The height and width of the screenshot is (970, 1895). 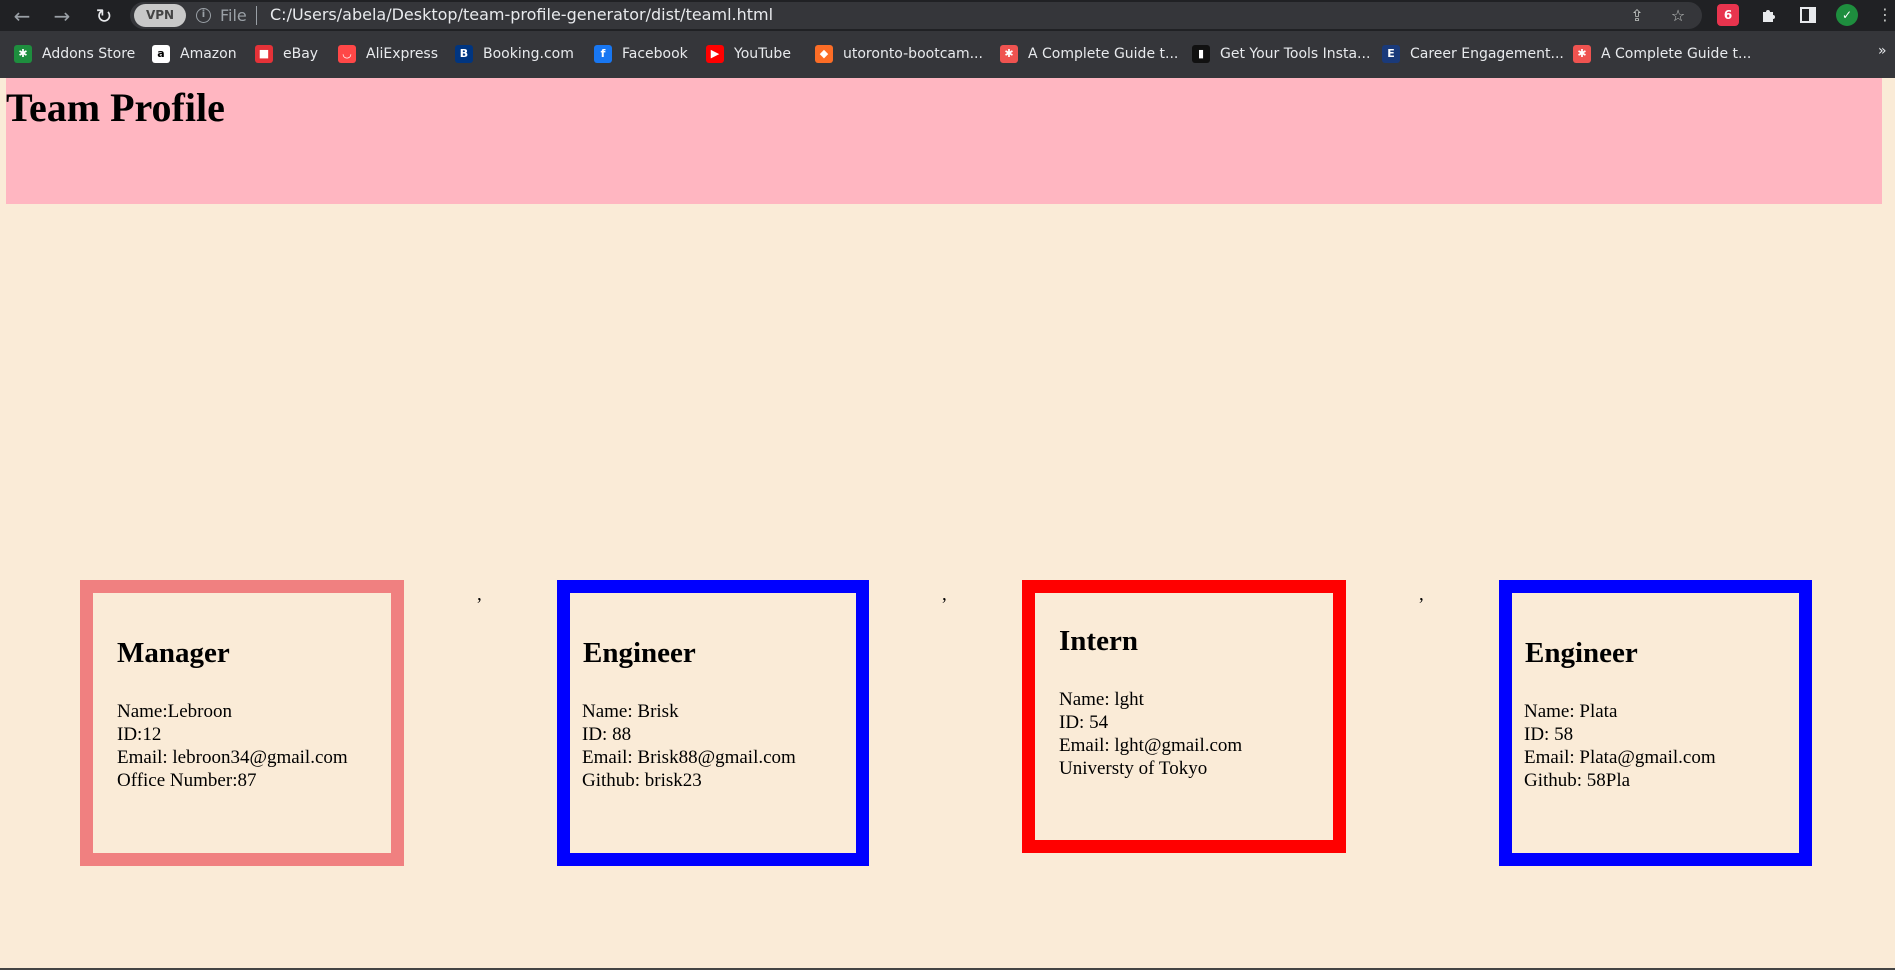 I want to click on card-id: ID: 54, so click(x=1084, y=722).